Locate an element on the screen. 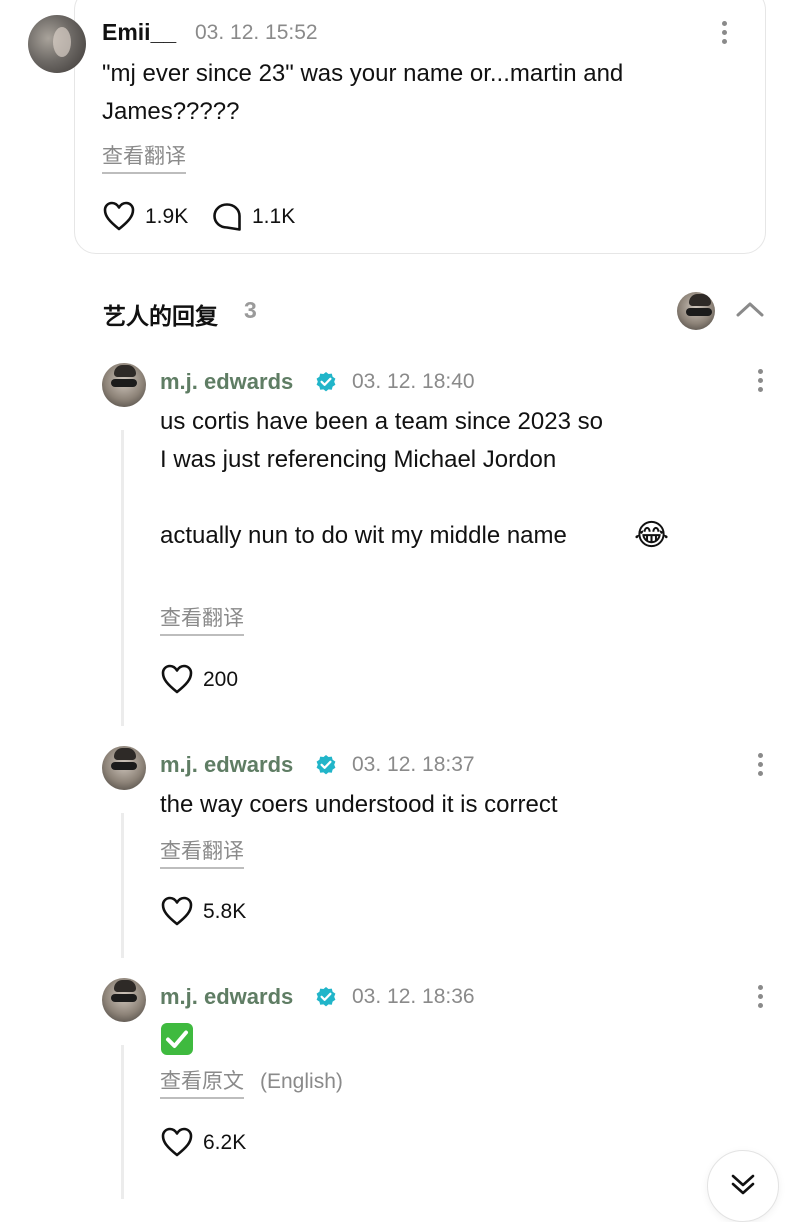  double-chevron-down-icon is located at coordinates (743, 1184).